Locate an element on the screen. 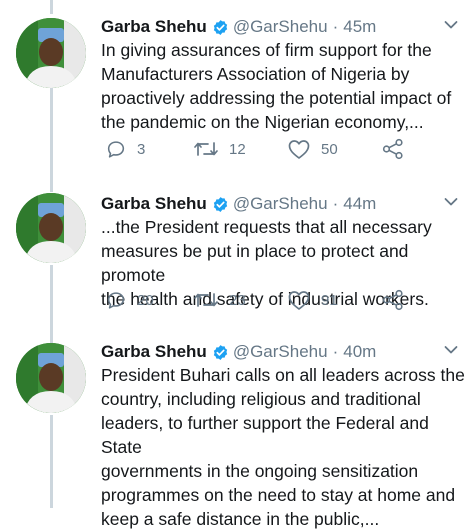 This screenshot has width=474, height=531. reply-button: 20 is located at coordinates (129, 300).